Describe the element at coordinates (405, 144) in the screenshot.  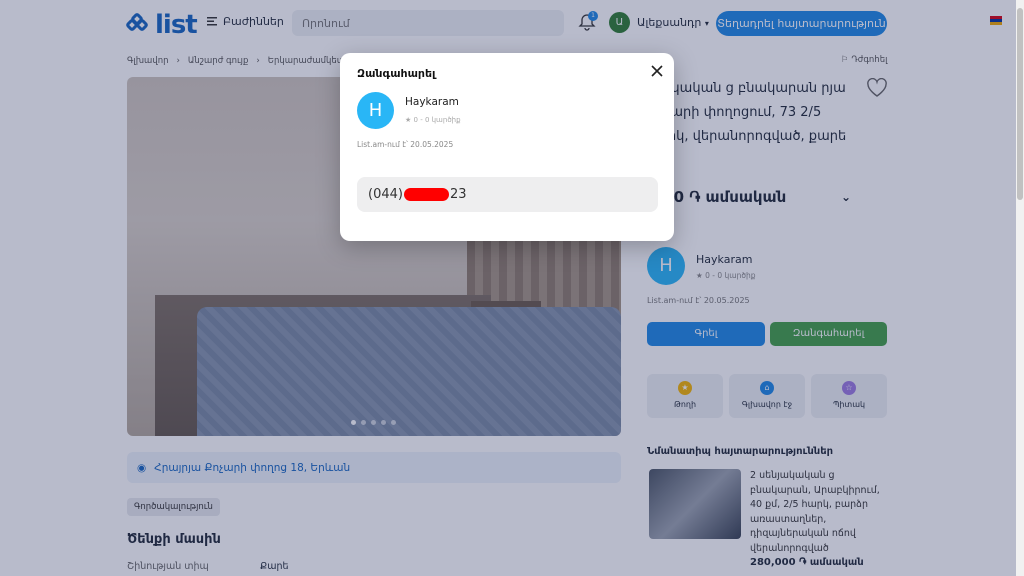
I see `modal-seller-since: List.am-ում է՝ 20.05.2025` at that location.